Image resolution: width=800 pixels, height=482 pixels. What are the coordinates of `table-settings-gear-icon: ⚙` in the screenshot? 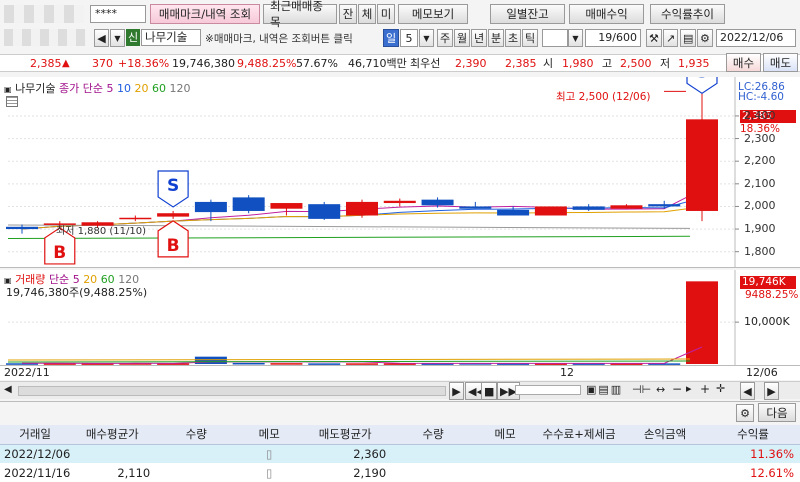 It's located at (745, 413).